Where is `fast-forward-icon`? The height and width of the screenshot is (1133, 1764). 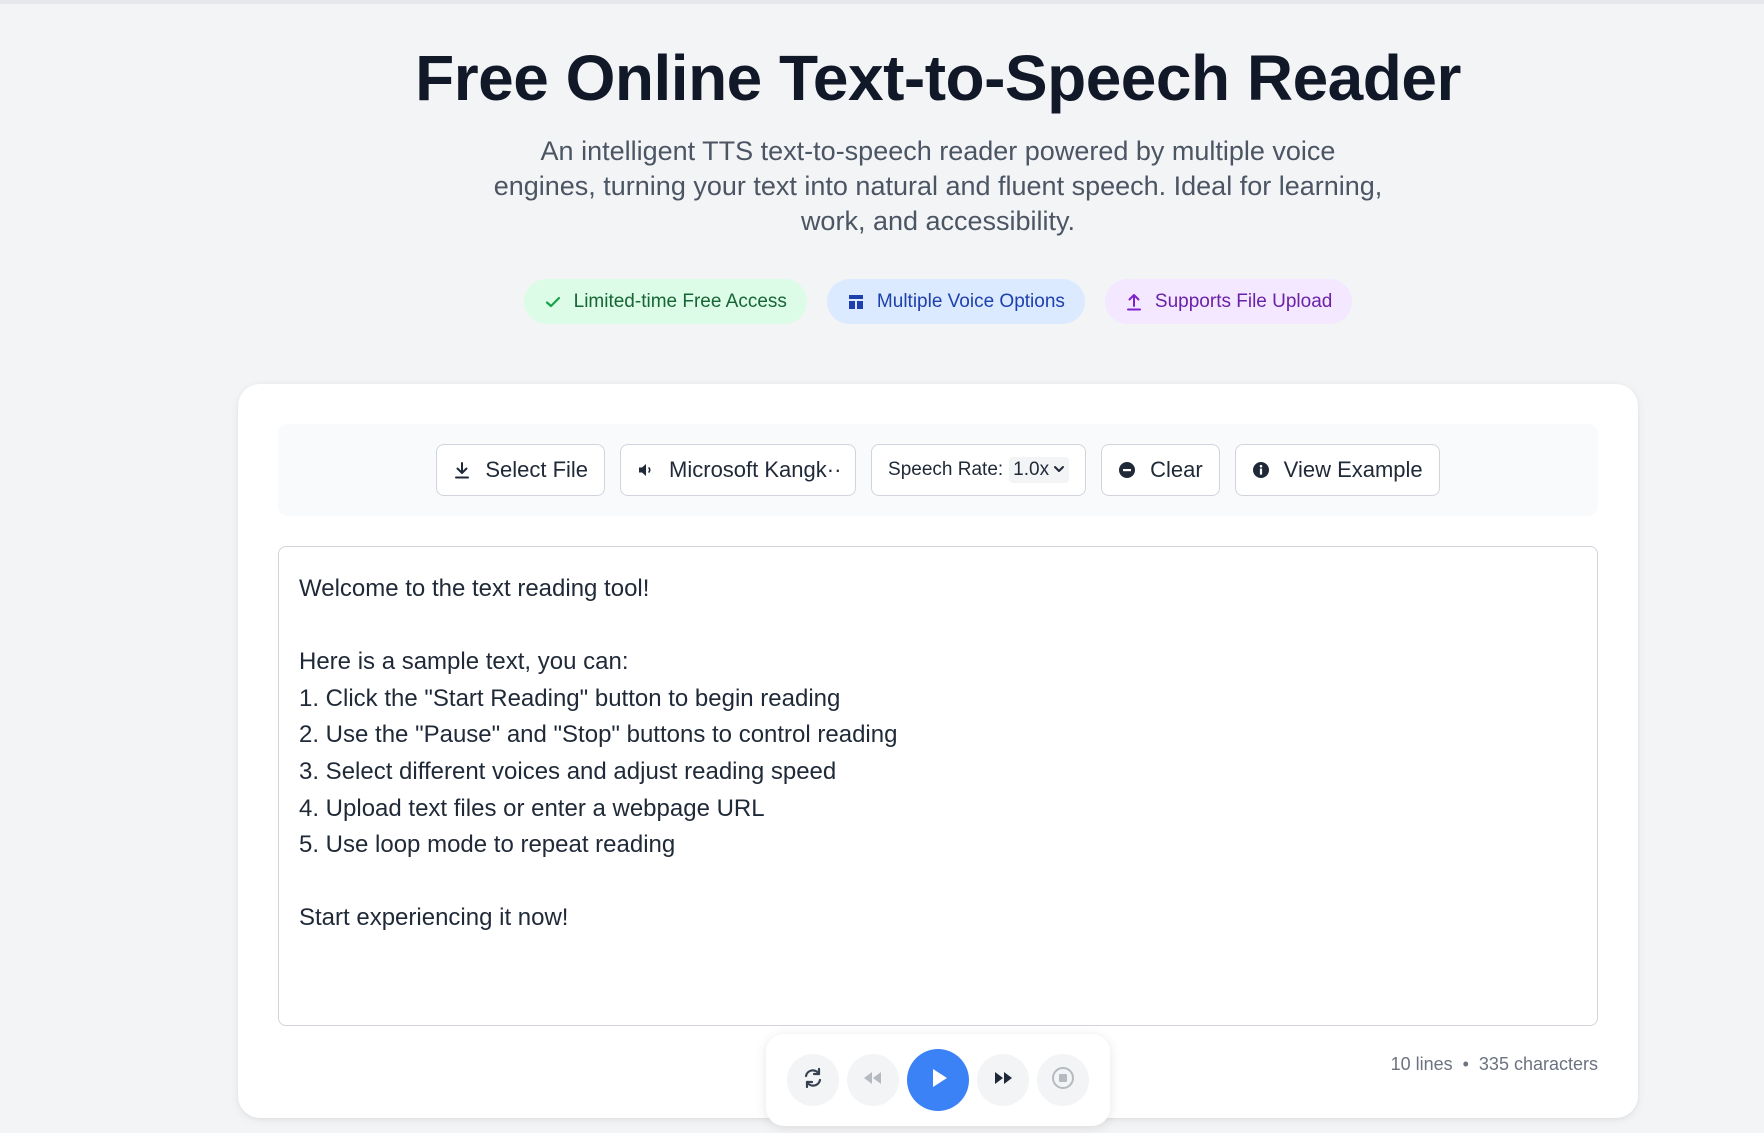
fast-forward-icon is located at coordinates (1003, 1080).